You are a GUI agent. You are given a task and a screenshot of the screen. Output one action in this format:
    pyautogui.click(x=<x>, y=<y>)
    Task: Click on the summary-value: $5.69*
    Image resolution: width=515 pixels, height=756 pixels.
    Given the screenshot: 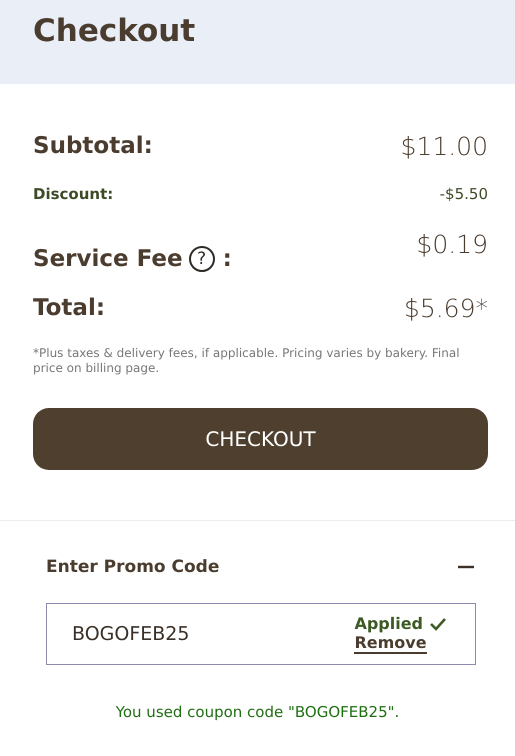 What is the action you would take?
    pyautogui.click(x=446, y=308)
    